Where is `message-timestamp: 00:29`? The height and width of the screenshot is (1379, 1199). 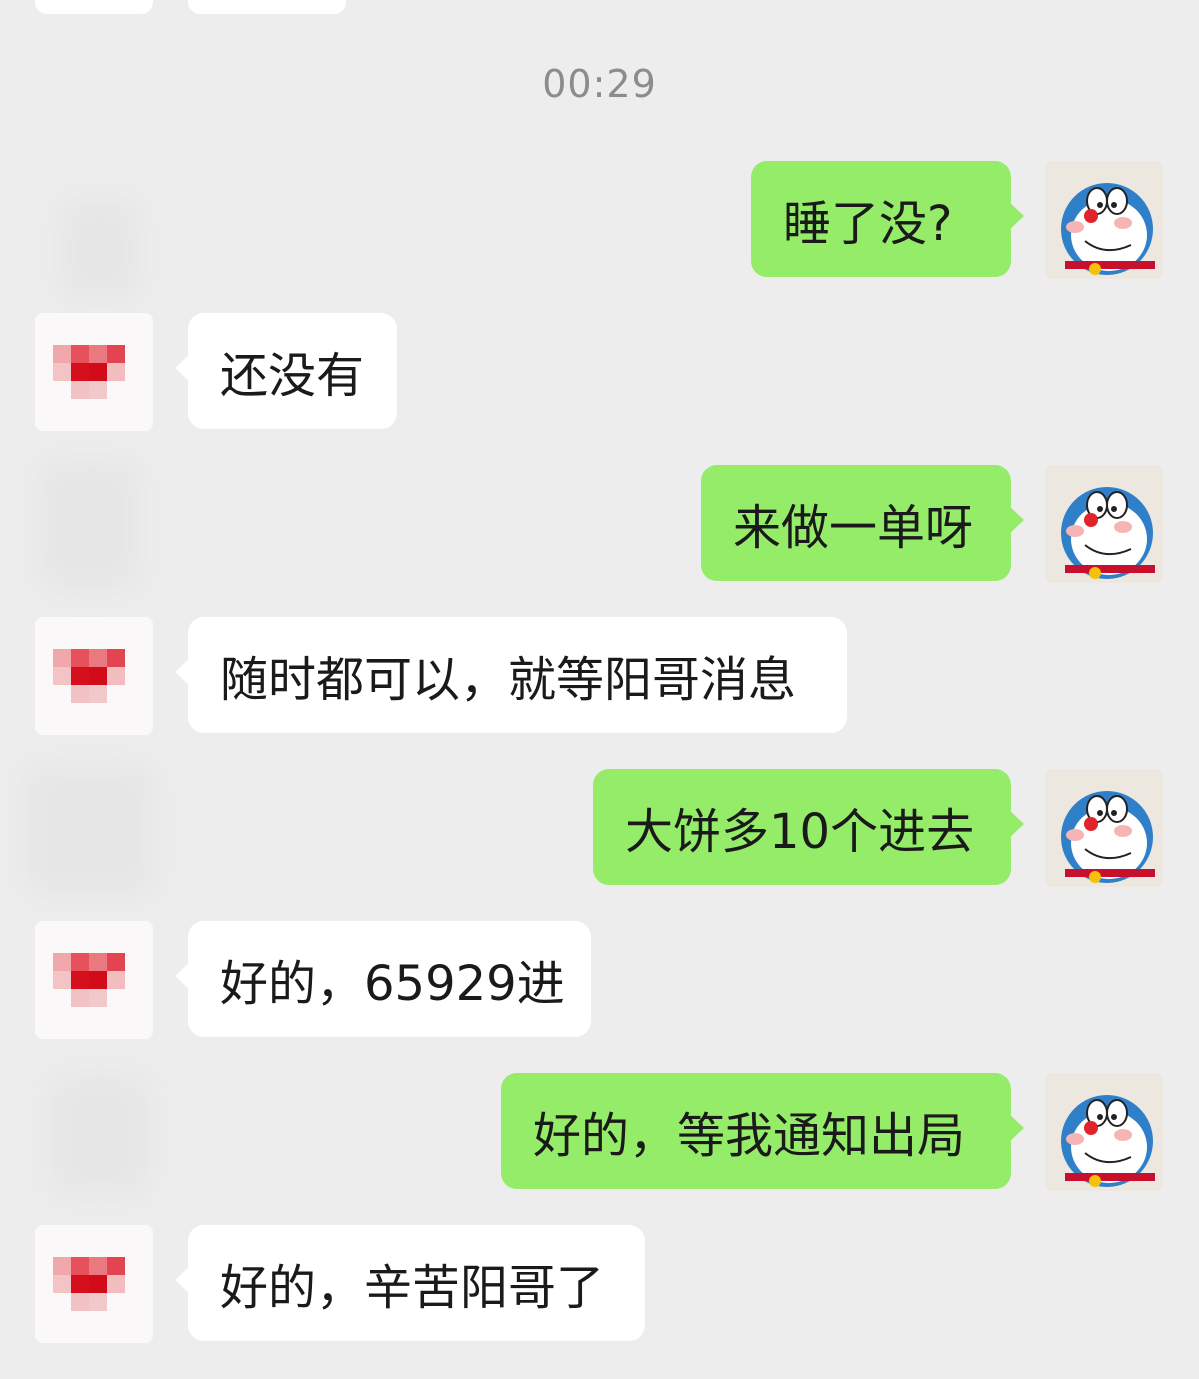 message-timestamp: 00:29 is located at coordinates (599, 84).